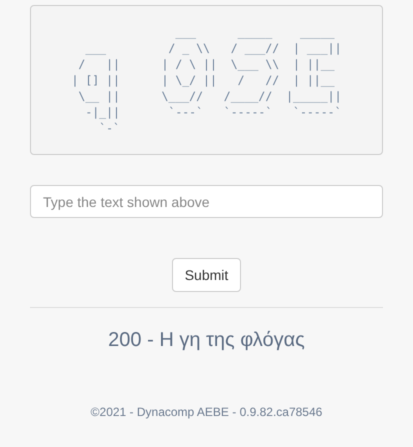  What do you see at coordinates (206, 340) in the screenshot?
I see `status-message: 200 - Η γη της φλόγας` at bounding box center [206, 340].